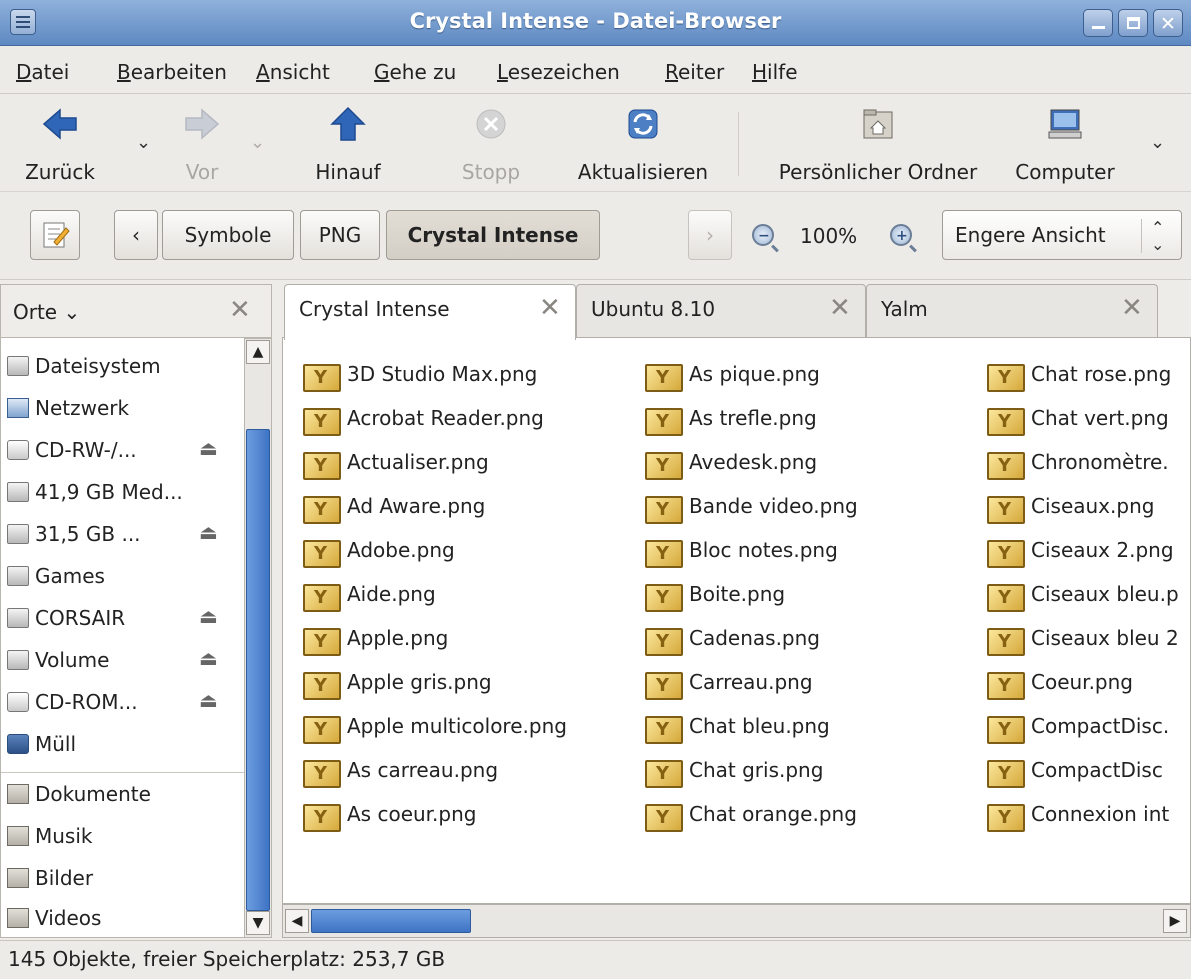 The width and height of the screenshot is (1191, 979). What do you see at coordinates (18, 450) in the screenshot?
I see `cd-icon` at bounding box center [18, 450].